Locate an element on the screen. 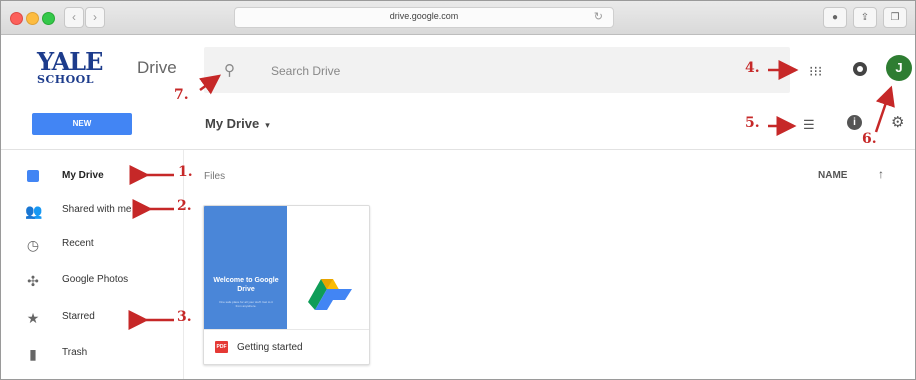  annotation-label-5: 5. is located at coordinates (752, 123).